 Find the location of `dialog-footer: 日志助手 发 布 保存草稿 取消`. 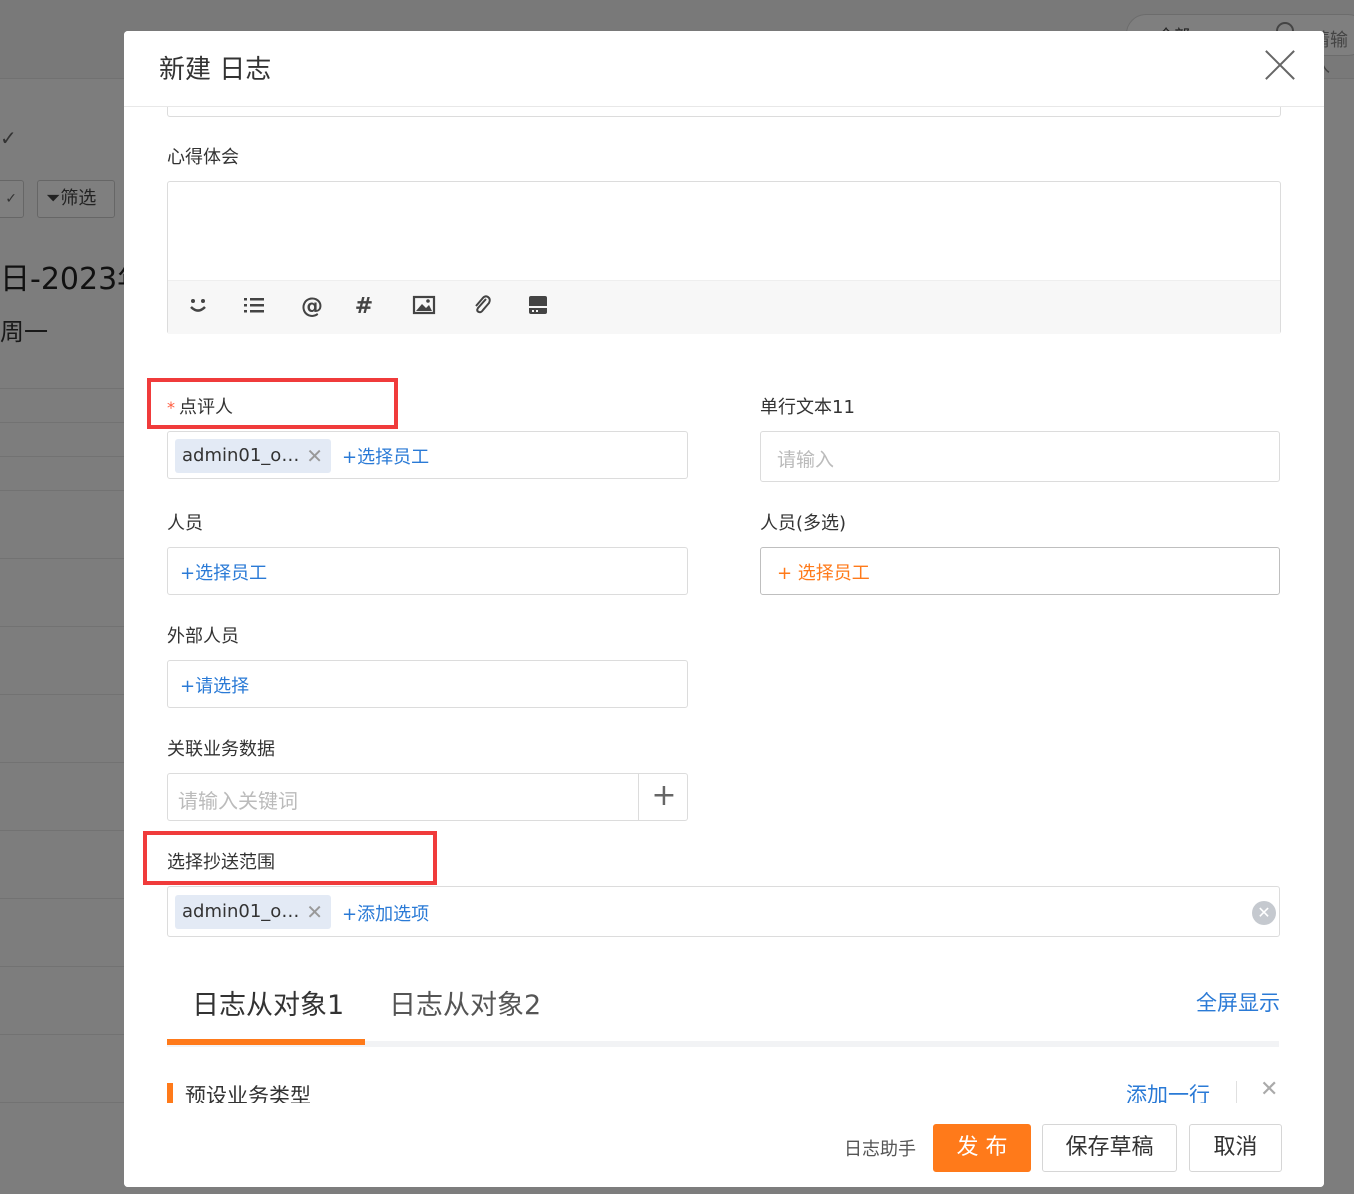

dialog-footer: 日志助手 发 布 保存草稿 取消 is located at coordinates (724, 1145).